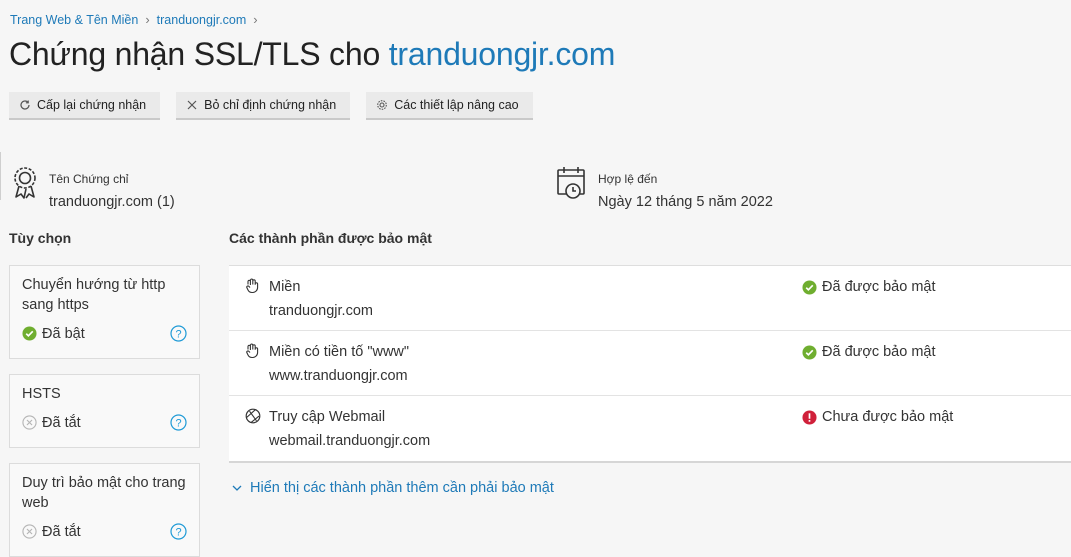 Image resolution: width=1071 pixels, height=557 pixels. I want to click on breadcrumb: Trang Web & Tên Miền › tranduongjr.com ›, so click(137, 19).